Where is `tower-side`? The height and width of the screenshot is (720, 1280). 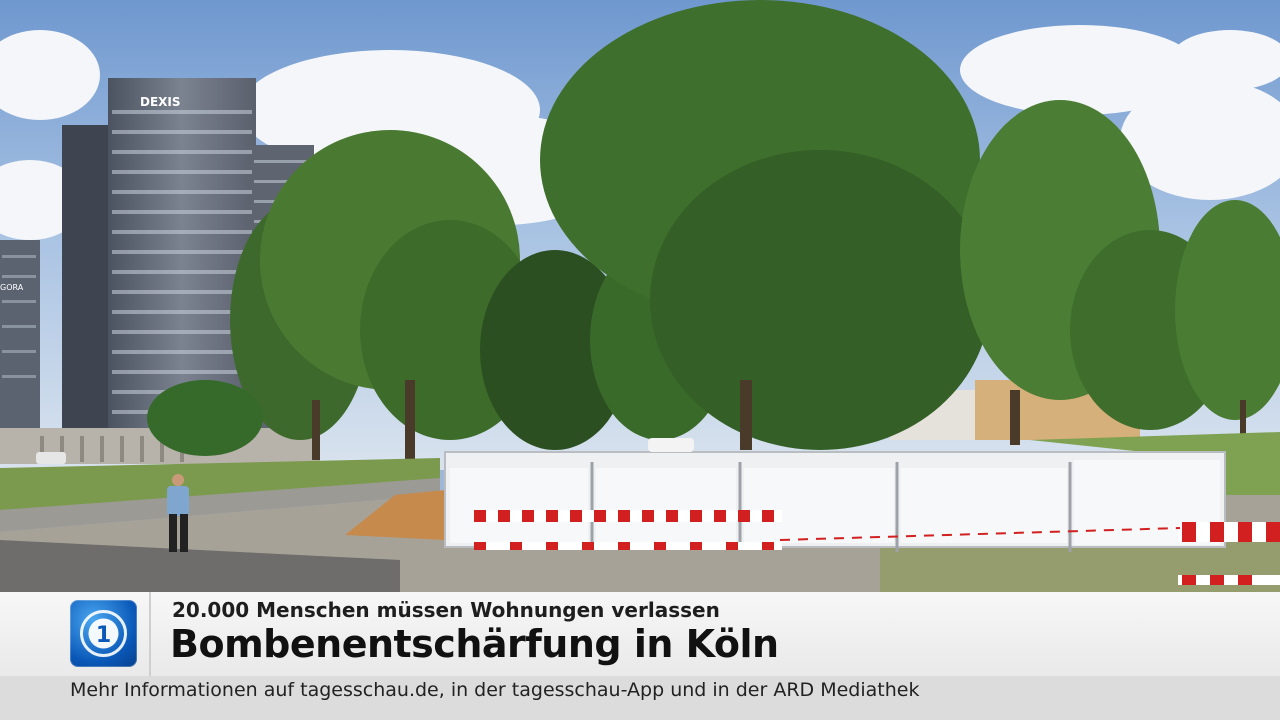 tower-side is located at coordinates (87, 280).